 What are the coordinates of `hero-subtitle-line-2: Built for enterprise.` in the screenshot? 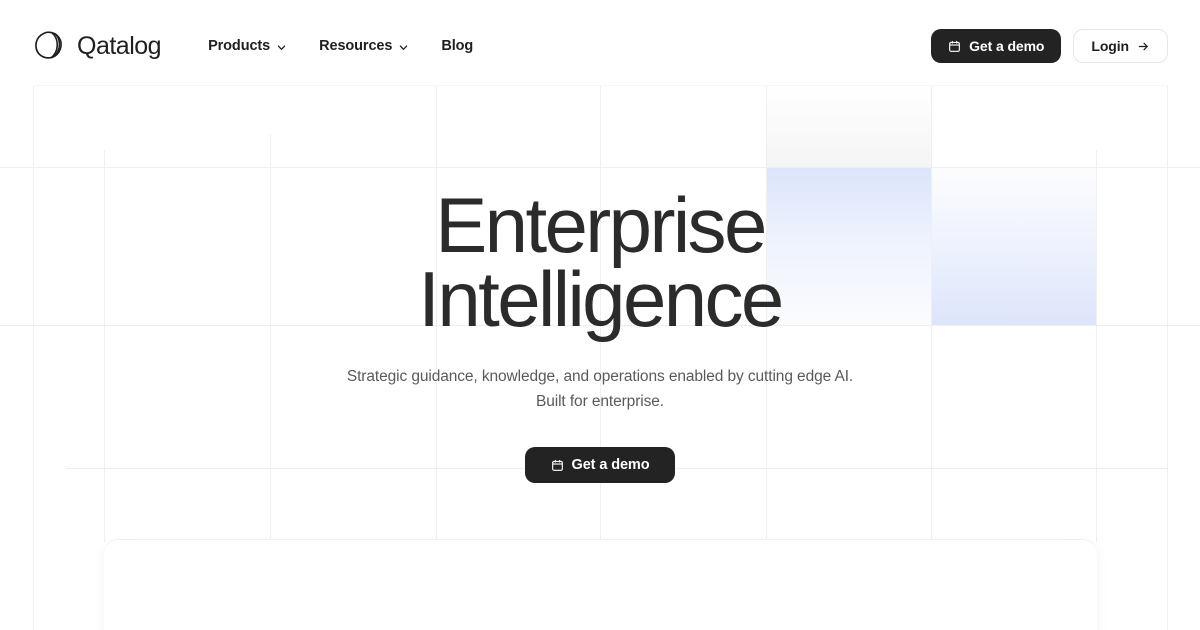 It's located at (599, 402).